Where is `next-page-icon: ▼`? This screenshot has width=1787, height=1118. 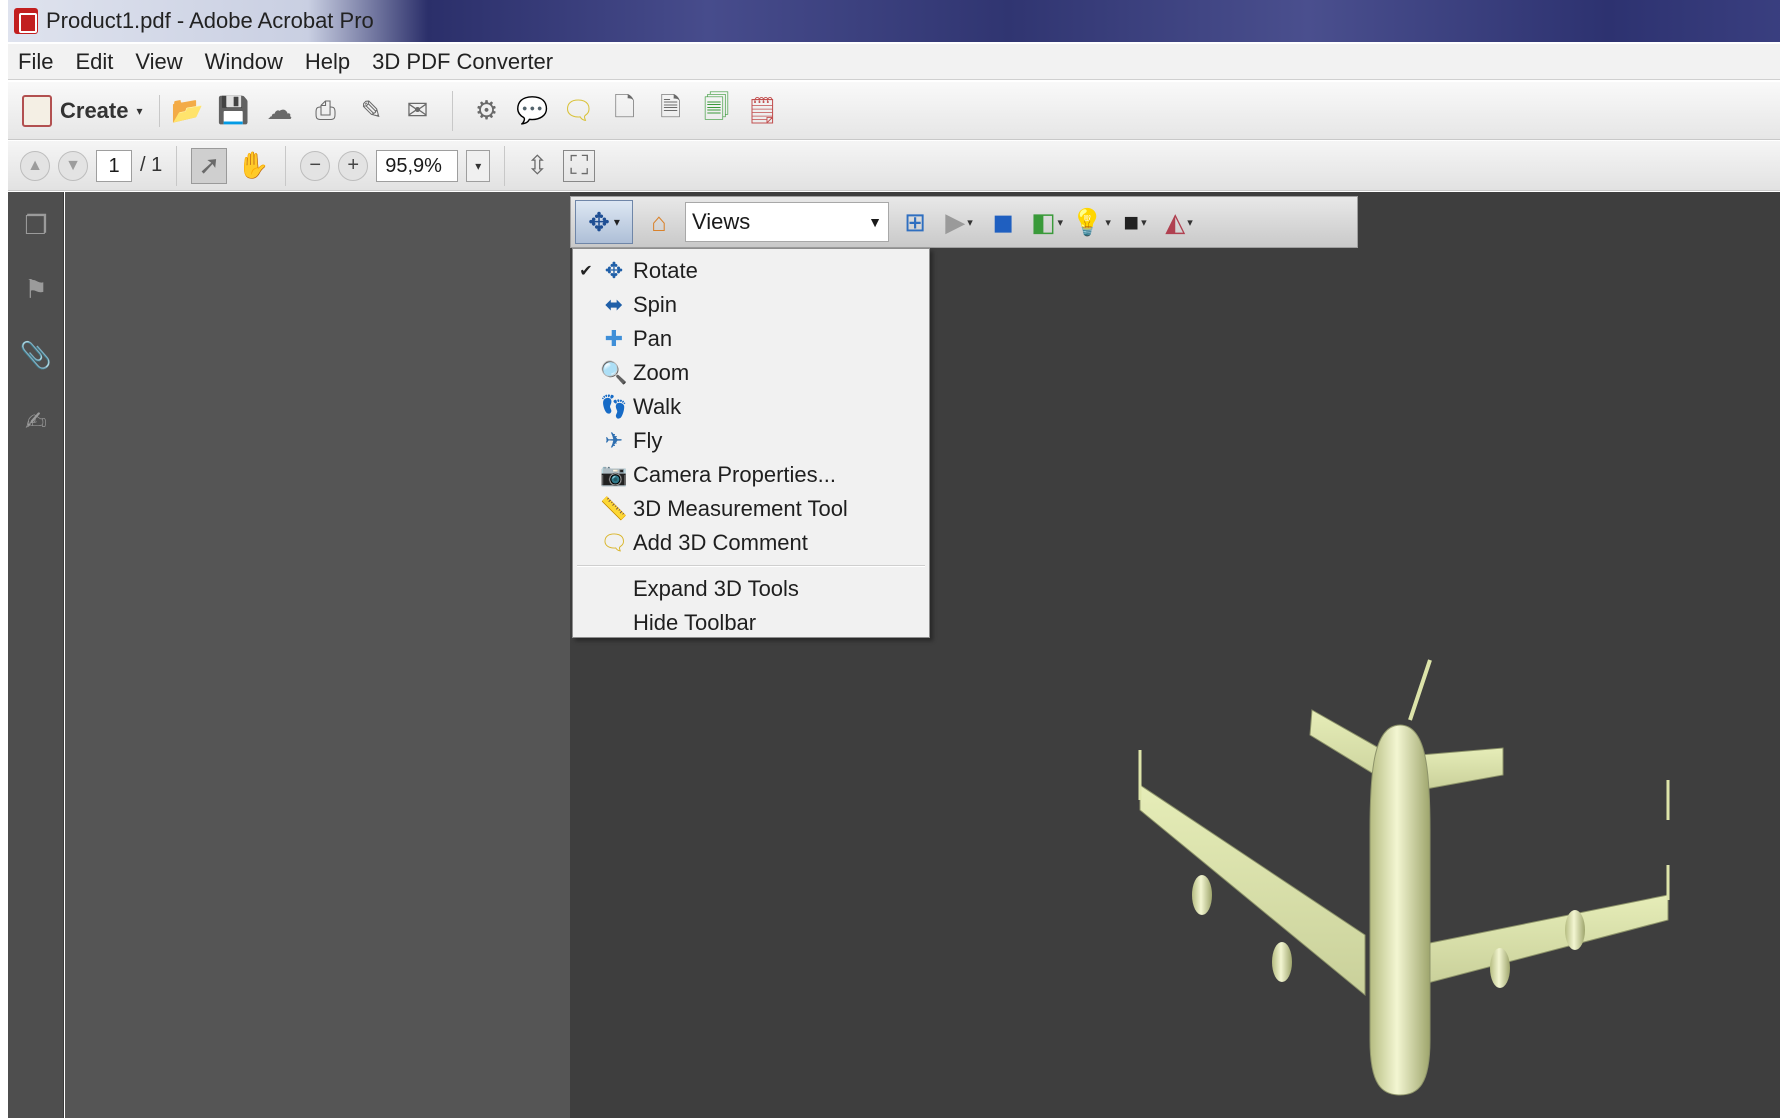
next-page-icon: ▼ is located at coordinates (73, 165).